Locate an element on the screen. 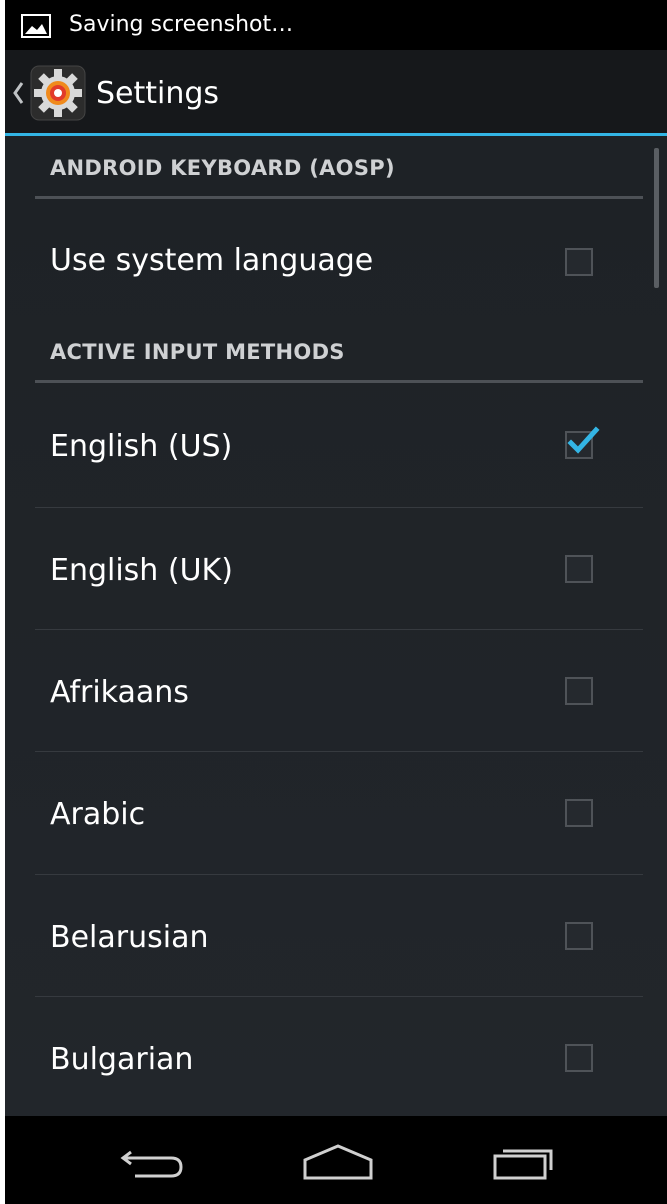  settings-gear-icon is located at coordinates (58, 93).